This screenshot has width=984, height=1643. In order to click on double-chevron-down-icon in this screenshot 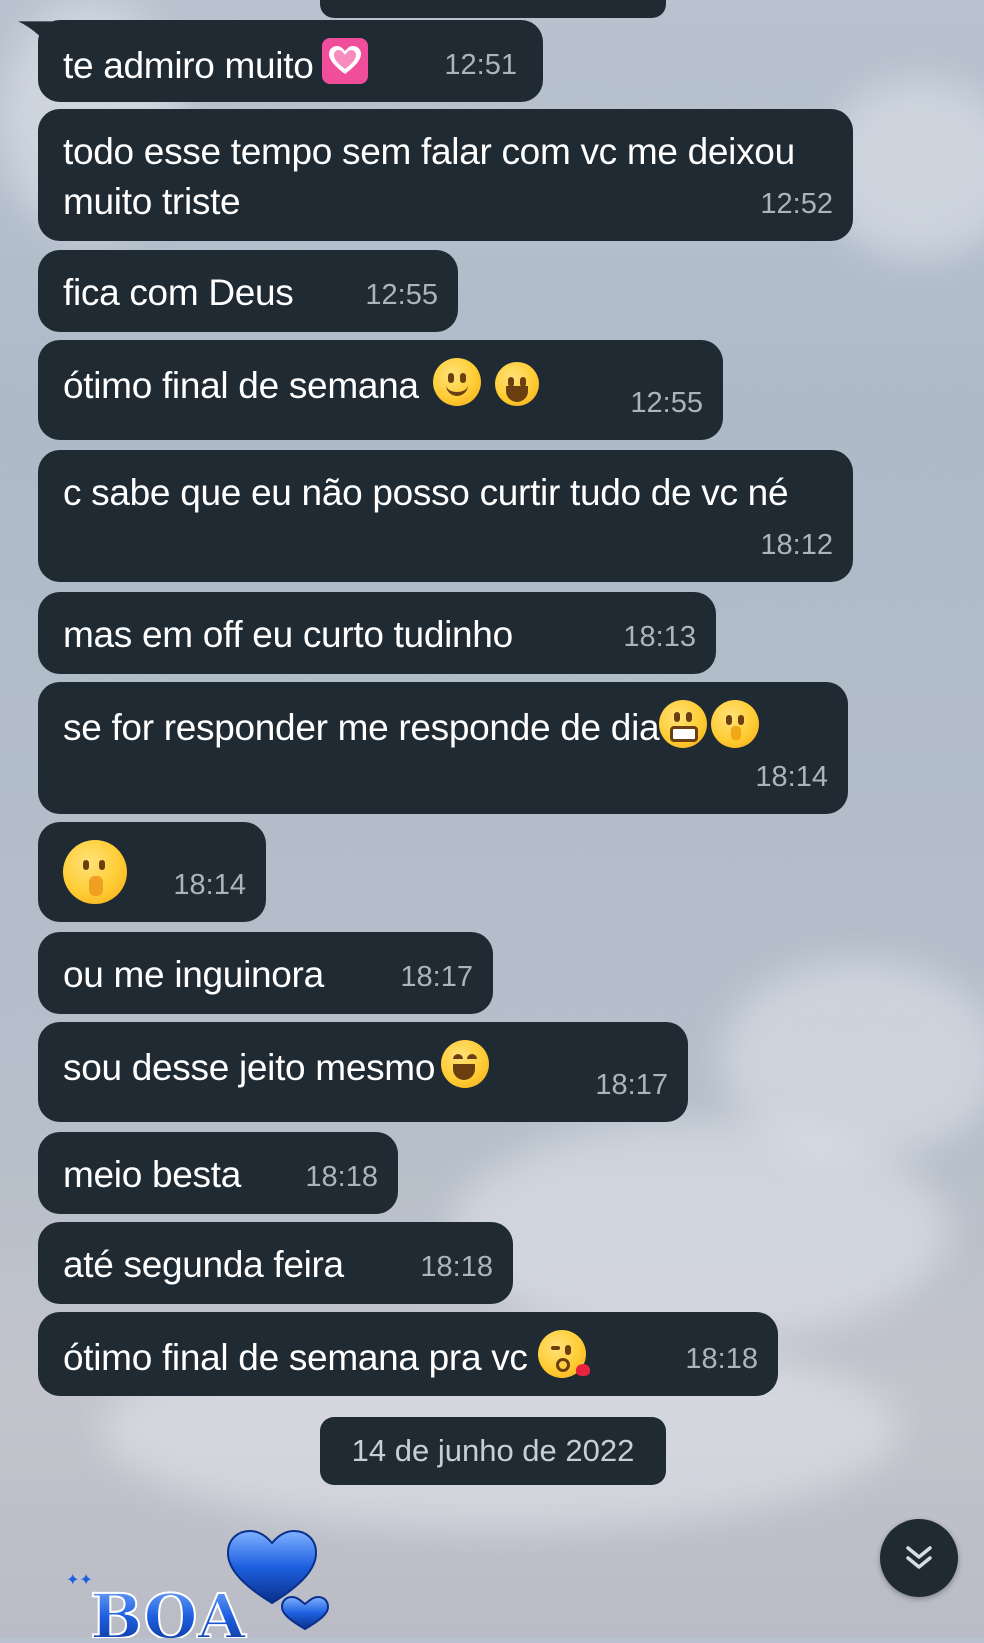, I will do `click(919, 1557)`.